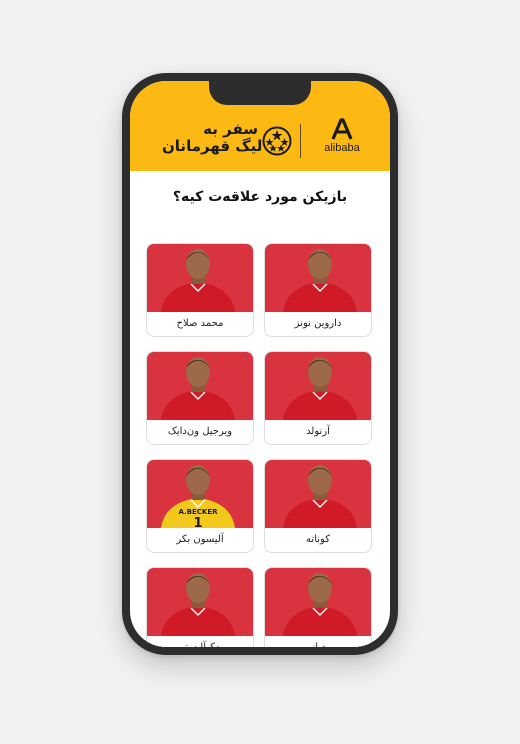  I want to click on player-name: ویرجیل ون‌دایک, so click(200, 431).